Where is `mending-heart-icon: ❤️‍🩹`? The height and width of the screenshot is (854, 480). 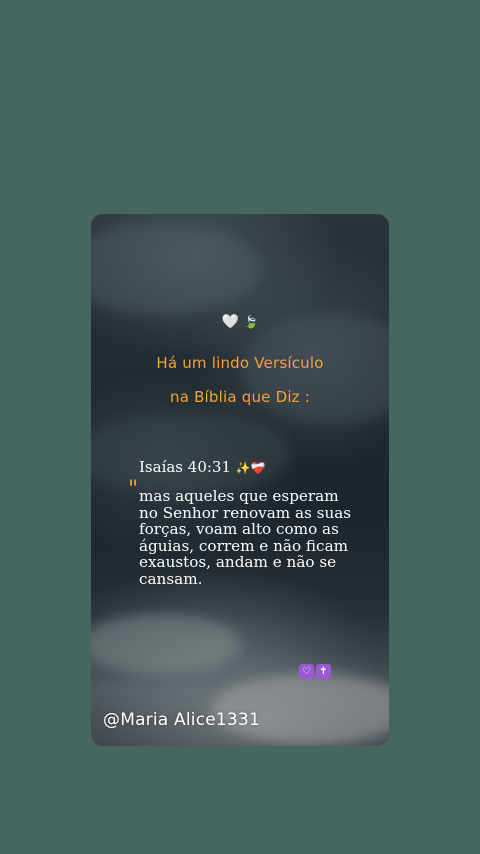
mending-heart-icon: ❤️‍🩹 is located at coordinates (258, 468).